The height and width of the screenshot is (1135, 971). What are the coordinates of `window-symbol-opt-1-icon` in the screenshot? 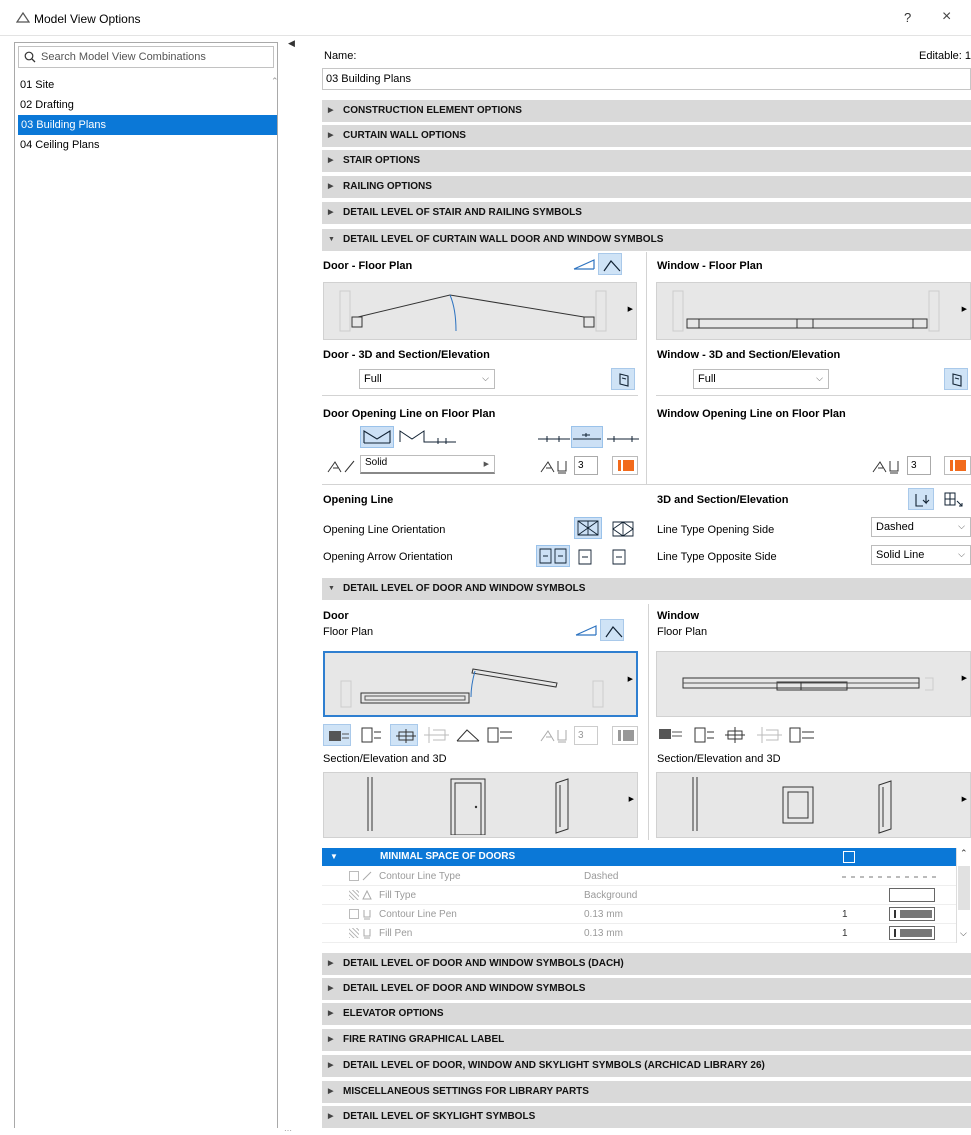 It's located at (671, 735).